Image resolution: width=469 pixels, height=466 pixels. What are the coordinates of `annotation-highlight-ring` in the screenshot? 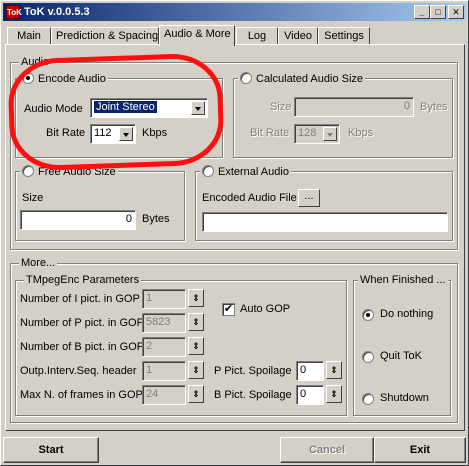 It's located at (116, 112).